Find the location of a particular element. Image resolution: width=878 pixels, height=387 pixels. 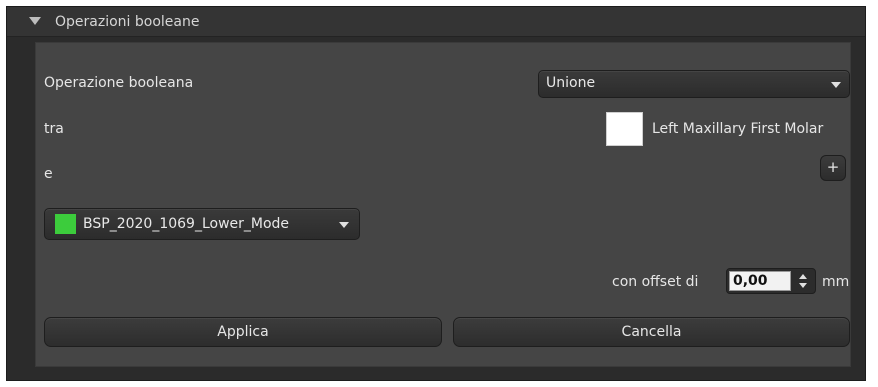

offset-spinbox: 0,00 is located at coordinates (771, 281).